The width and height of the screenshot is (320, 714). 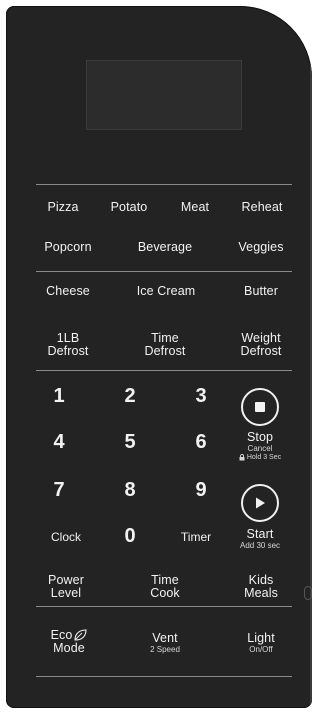 I want to click on butter-button: Butter, so click(x=261, y=292).